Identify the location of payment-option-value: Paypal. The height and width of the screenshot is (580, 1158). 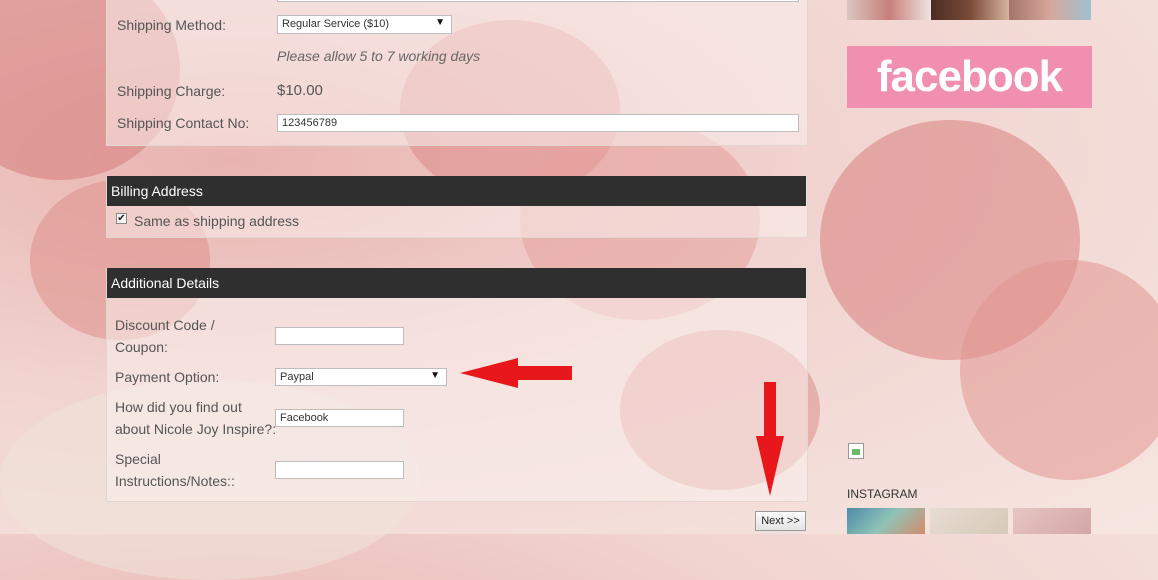
(297, 377).